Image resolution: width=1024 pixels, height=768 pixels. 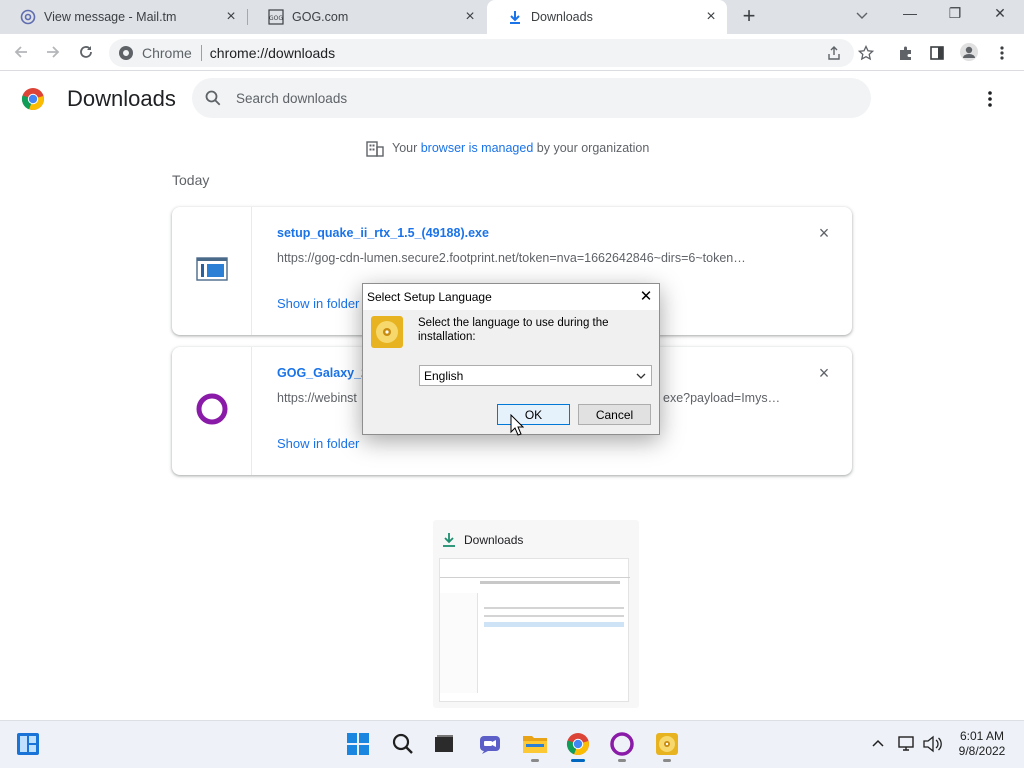 What do you see at coordinates (511, 297) in the screenshot?
I see `dialog-titlebar: Select Setup Language` at bounding box center [511, 297].